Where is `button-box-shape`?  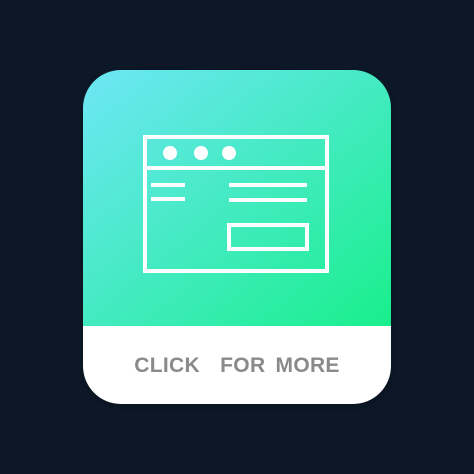 button-box-shape is located at coordinates (268, 237).